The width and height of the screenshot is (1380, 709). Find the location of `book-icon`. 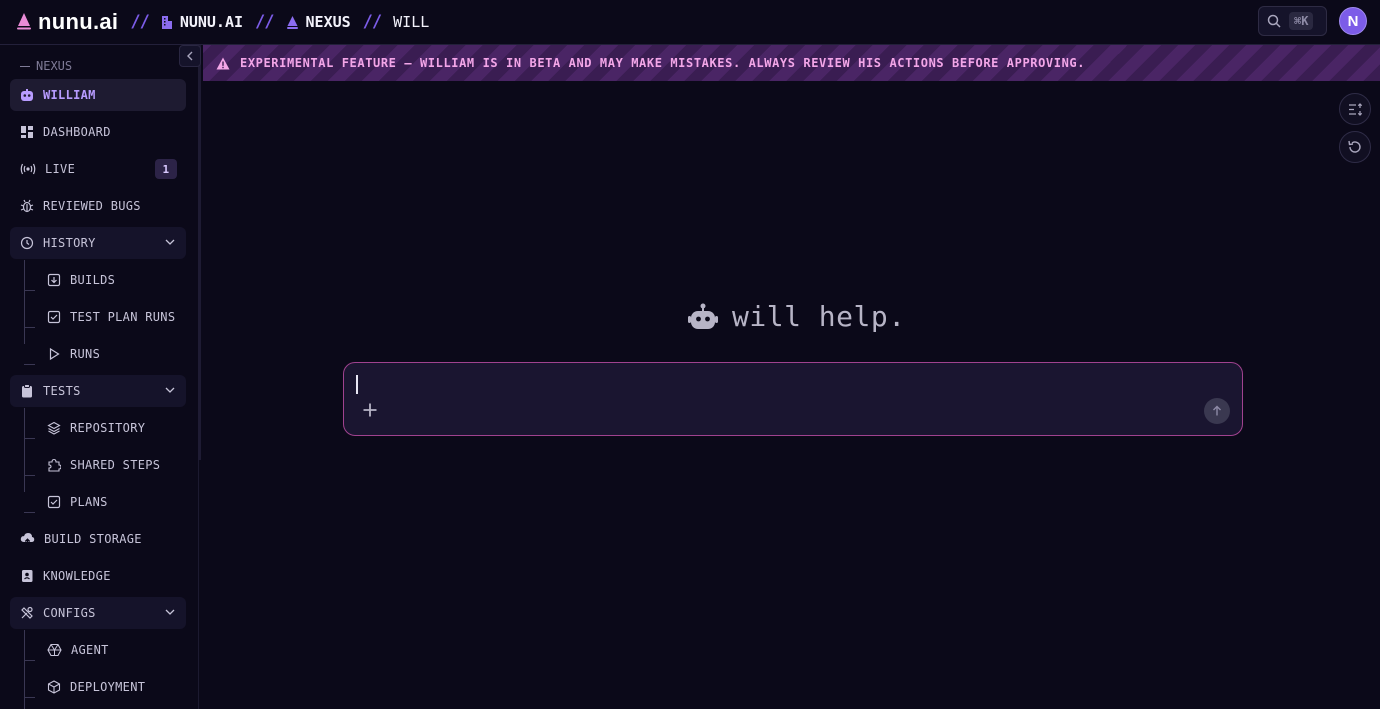

book-icon is located at coordinates (27, 576).